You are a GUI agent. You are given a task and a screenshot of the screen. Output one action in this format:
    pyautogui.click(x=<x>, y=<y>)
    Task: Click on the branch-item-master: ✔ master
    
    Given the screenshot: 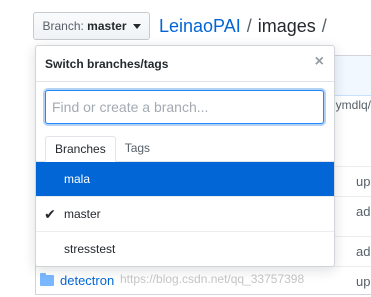 What is the action you would take?
    pyautogui.click(x=185, y=214)
    